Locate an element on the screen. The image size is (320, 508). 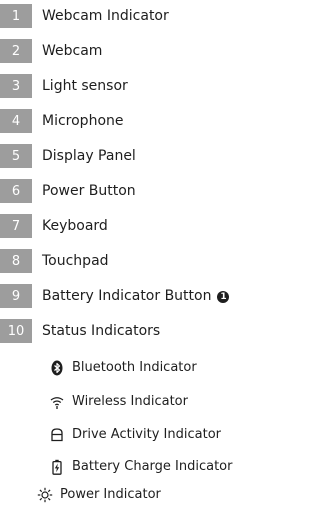
status-indicator-label: Drive Activity Indicator is located at coordinates (146, 434).